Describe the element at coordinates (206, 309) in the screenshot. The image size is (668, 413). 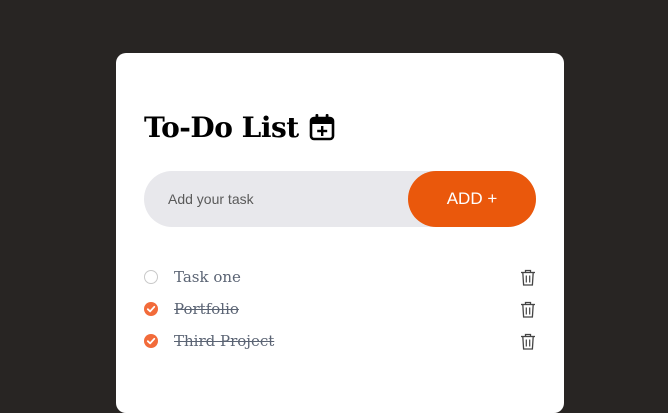
I see `task-text: Portfolio` at that location.